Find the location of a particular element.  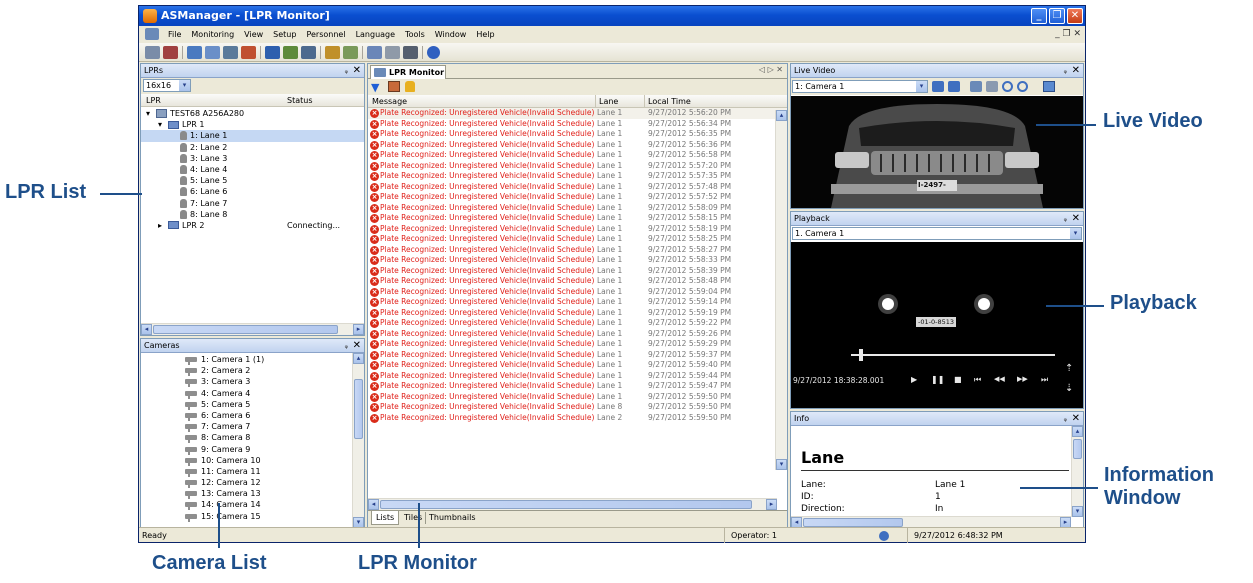

print-icon is located at coordinates (392, 52).